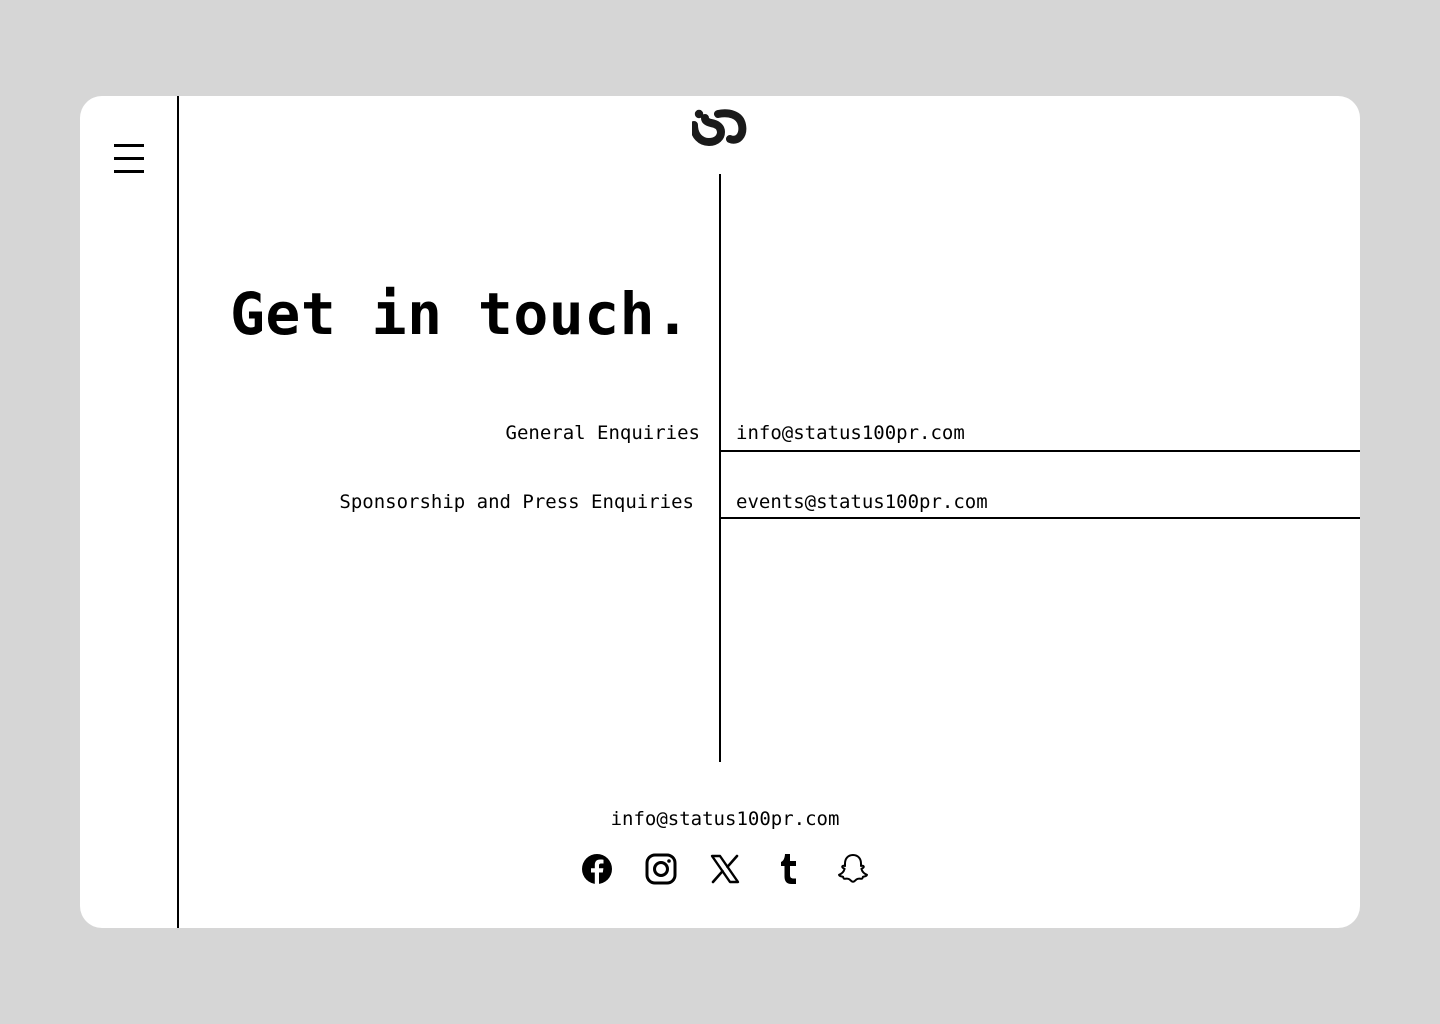 The height and width of the screenshot is (1024, 1440). Describe the element at coordinates (178, 512) in the screenshot. I see `sidebar-divider` at that location.